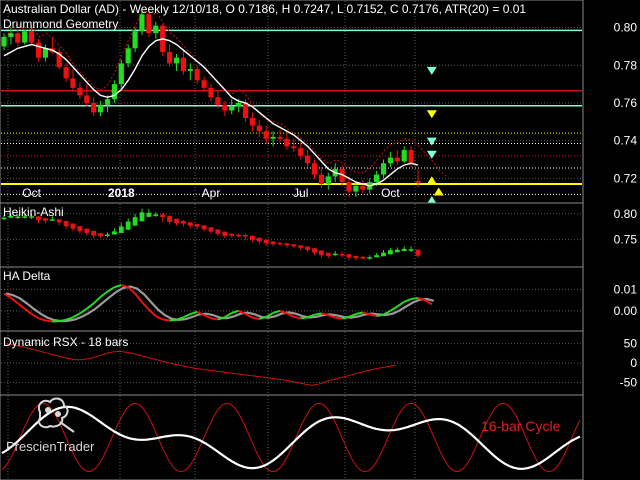 This screenshot has width=640, height=480. What do you see at coordinates (27, 276) in the screenshot?
I see `ha-delta-title: HA Delta` at bounding box center [27, 276].